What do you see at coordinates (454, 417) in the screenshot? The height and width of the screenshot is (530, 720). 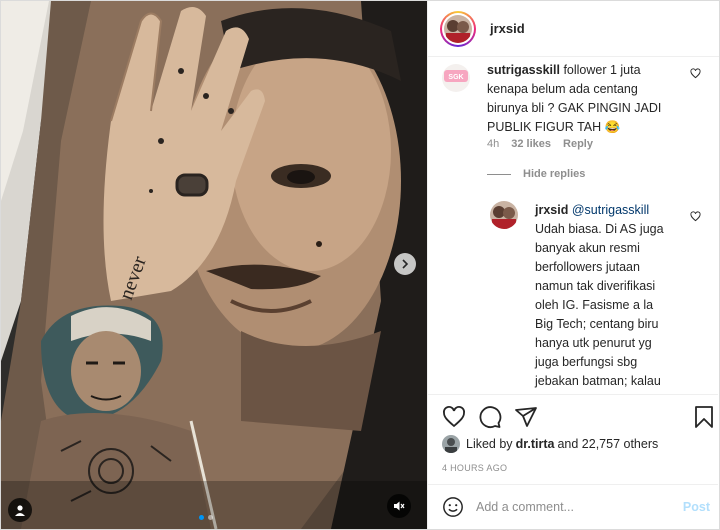 I see `like-heart-icon` at bounding box center [454, 417].